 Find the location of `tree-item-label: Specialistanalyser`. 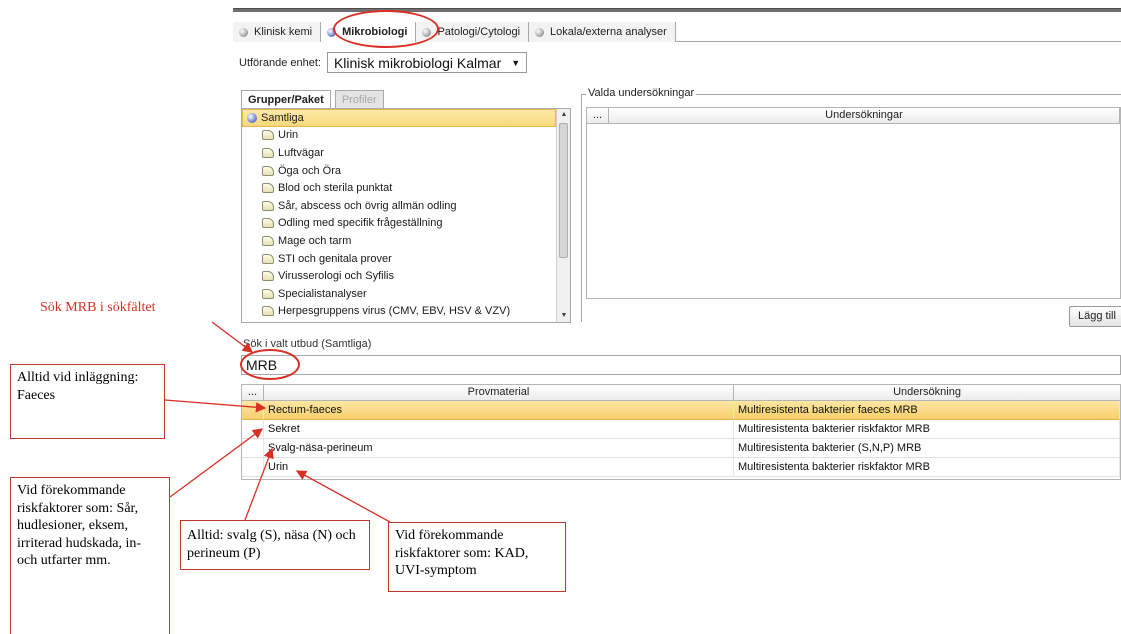

tree-item-label: Specialistanalyser is located at coordinates (322, 293).